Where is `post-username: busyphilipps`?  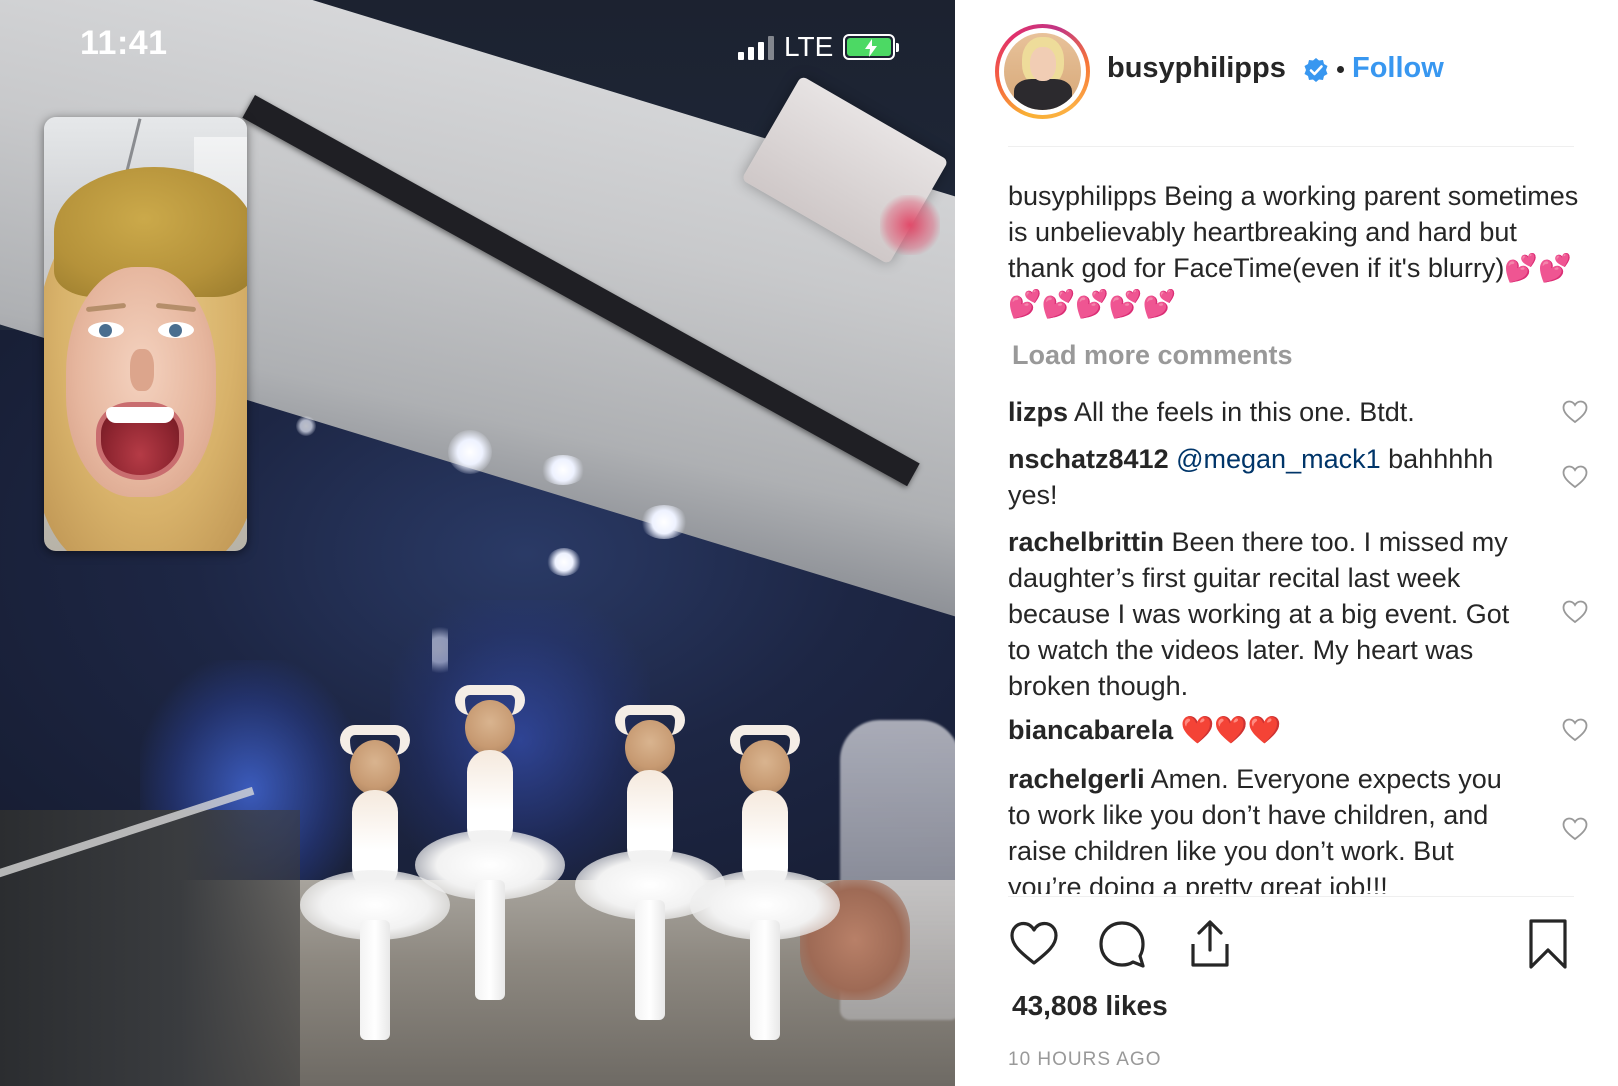
post-username: busyphilipps is located at coordinates (1196, 68).